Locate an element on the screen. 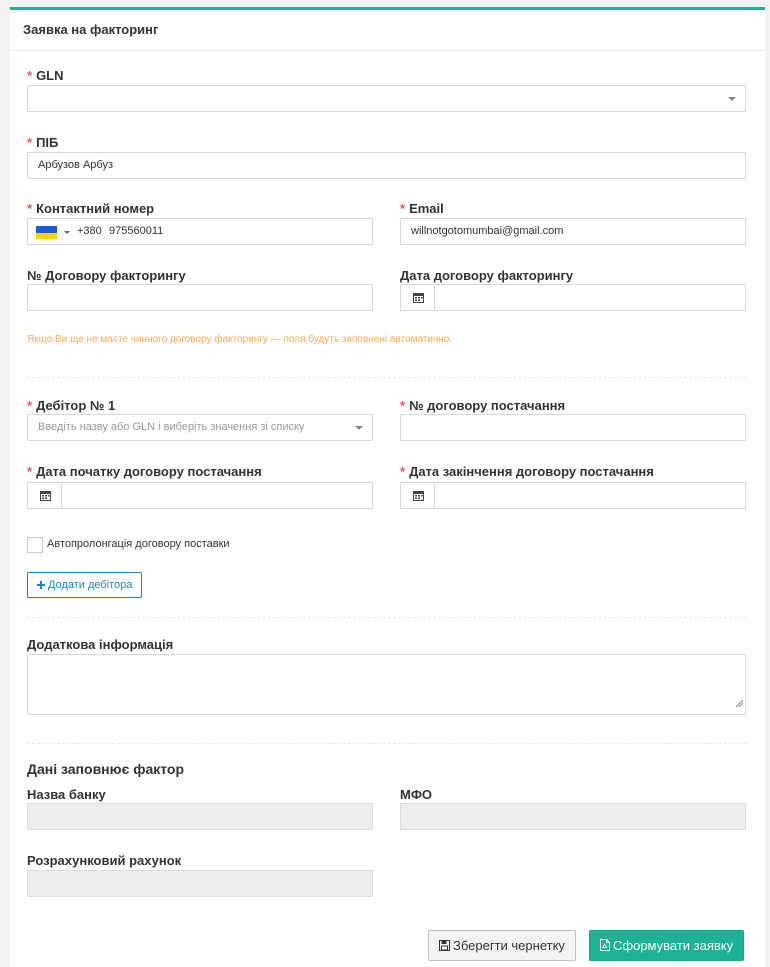  plus-icon is located at coordinates (41, 586).